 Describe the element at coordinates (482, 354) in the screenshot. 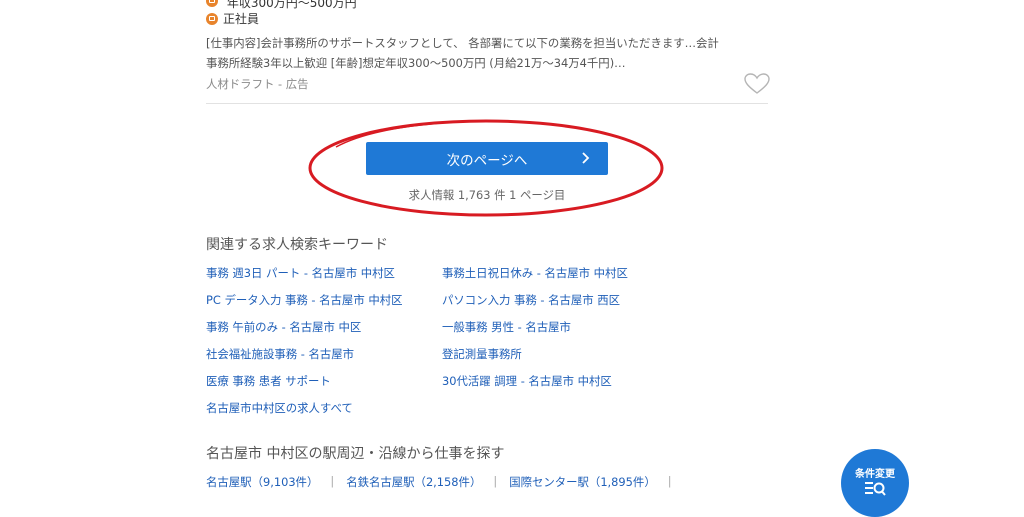

I see `keyword-link: 登記測量事務所` at that location.